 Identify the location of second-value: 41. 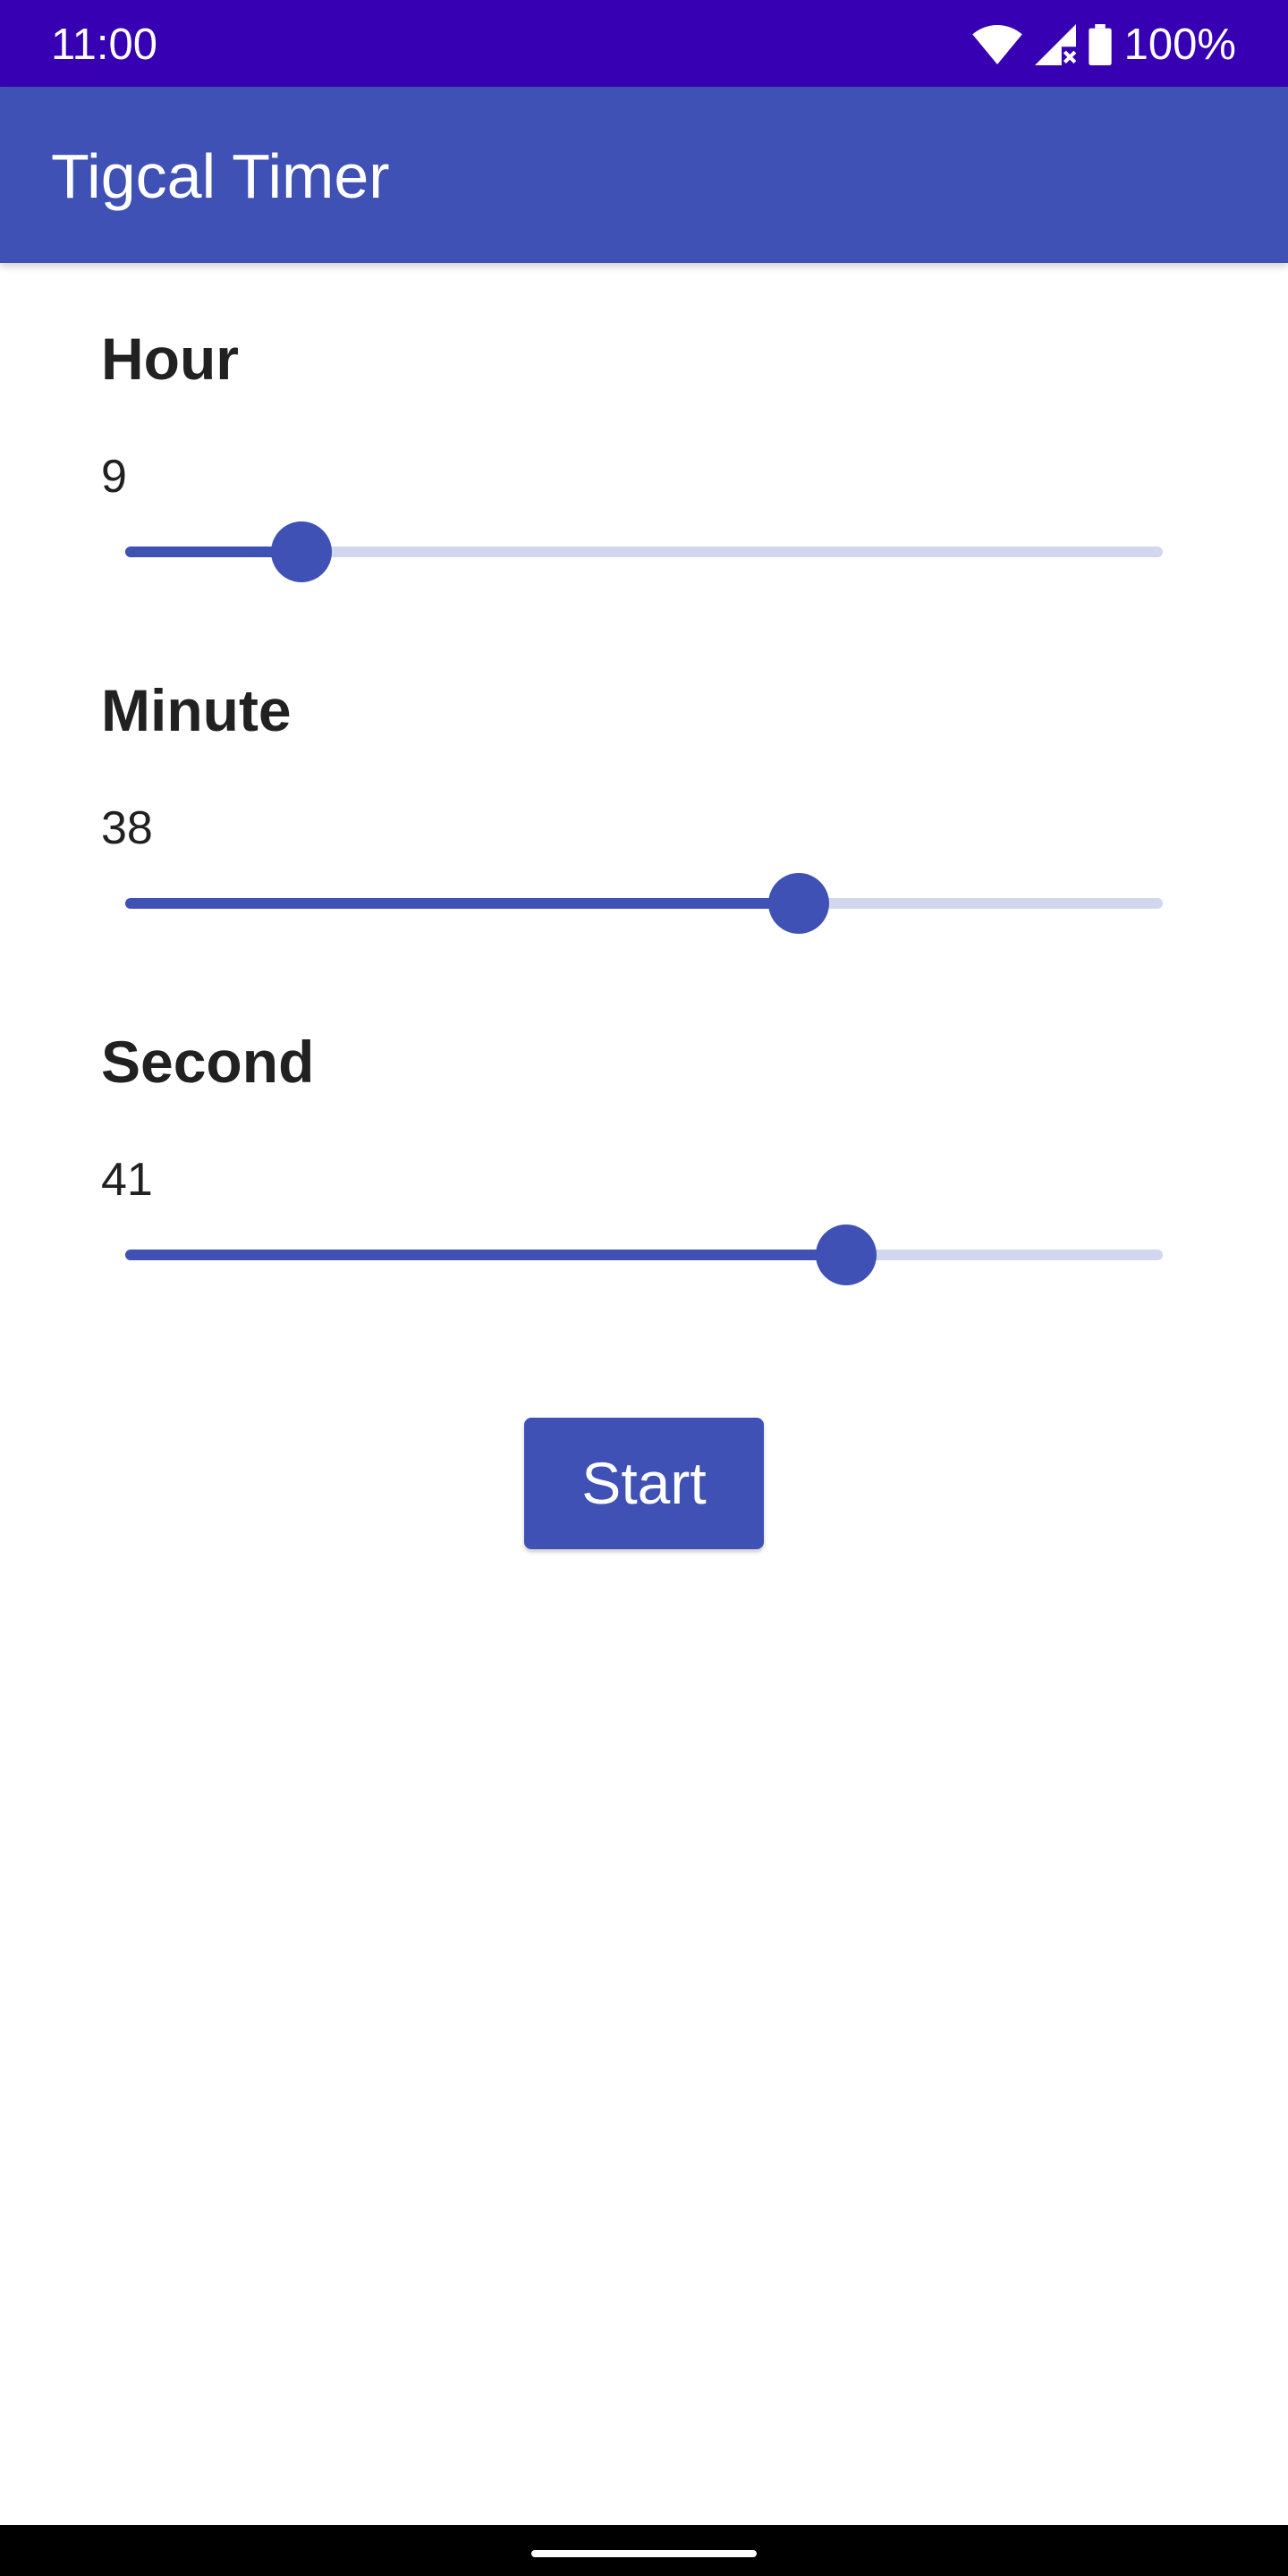
(127, 1180).